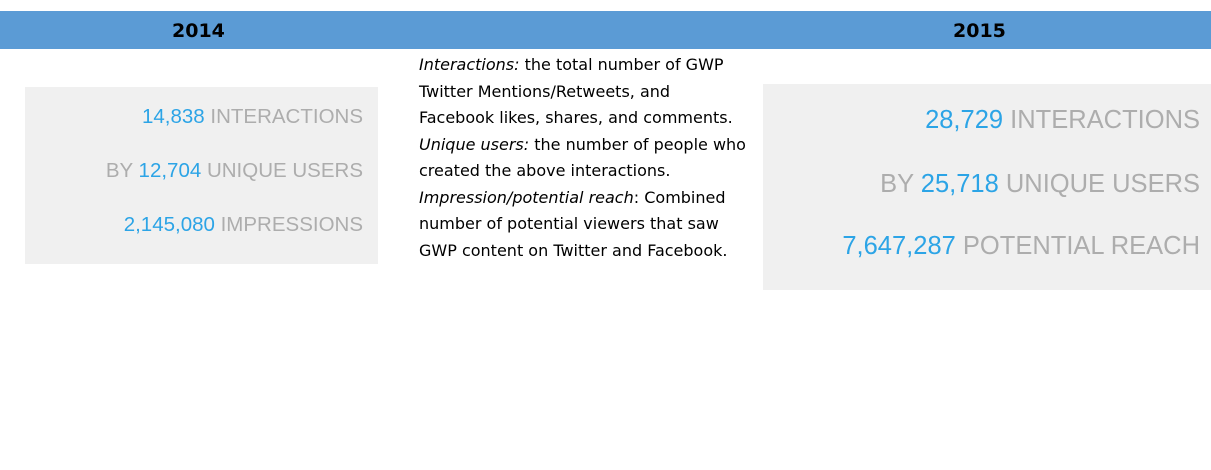  Describe the element at coordinates (169, 224) in the screenshot. I see `impressions-2014-value: 2,145,080` at that location.